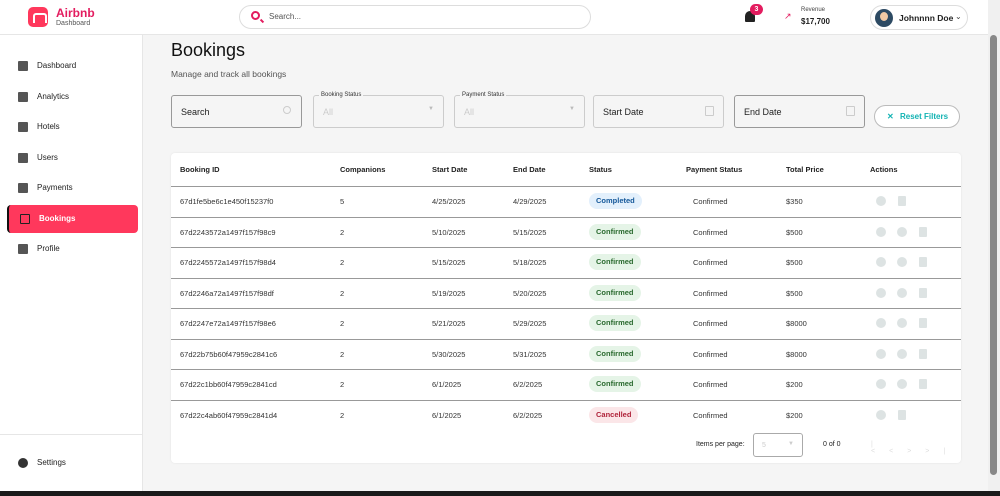  What do you see at coordinates (916, 451) in the screenshot?
I see `next-page-icon: >` at bounding box center [916, 451].